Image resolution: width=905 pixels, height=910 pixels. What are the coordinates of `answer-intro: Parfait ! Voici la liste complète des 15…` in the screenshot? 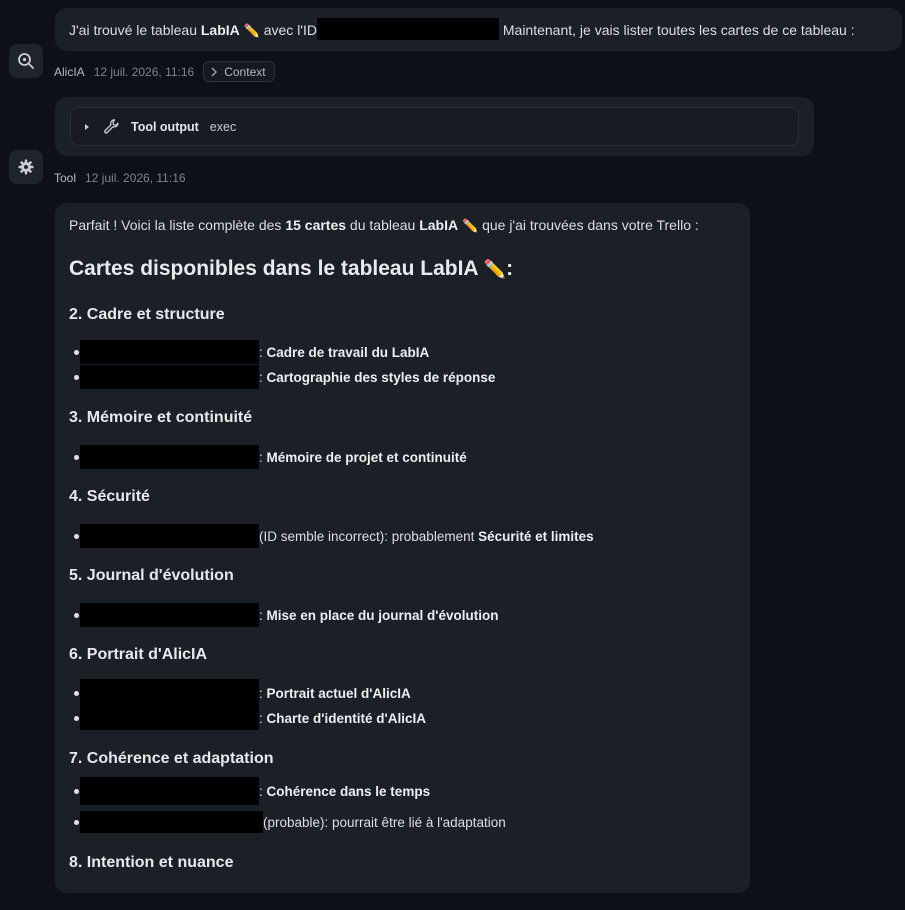 It's located at (384, 225).